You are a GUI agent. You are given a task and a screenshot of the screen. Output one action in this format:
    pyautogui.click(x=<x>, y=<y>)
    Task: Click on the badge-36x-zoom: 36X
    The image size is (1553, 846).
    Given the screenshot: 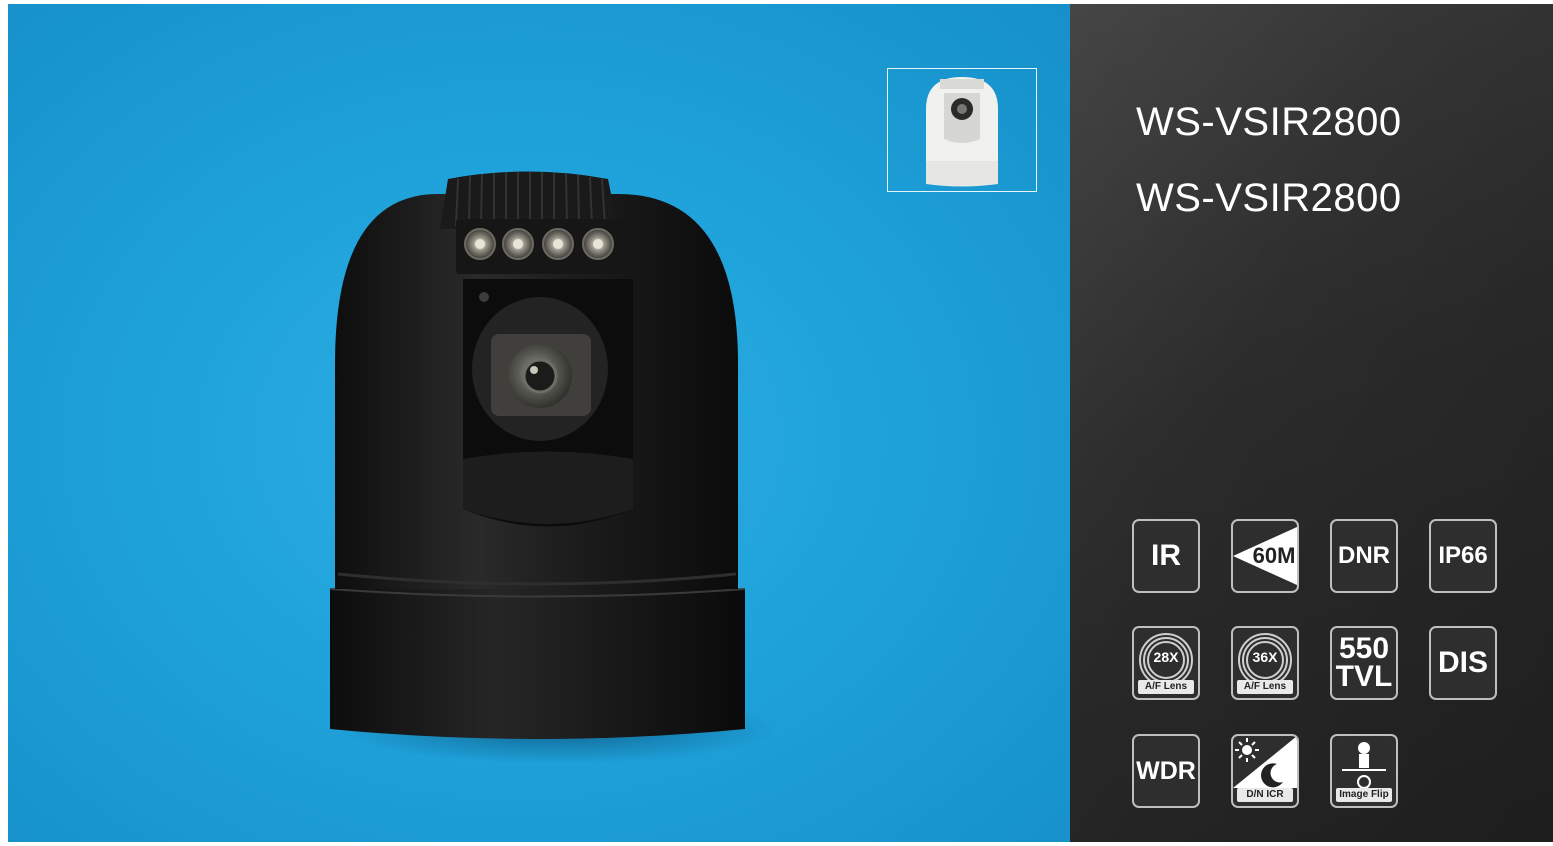 What is the action you would take?
    pyautogui.click(x=1265, y=657)
    